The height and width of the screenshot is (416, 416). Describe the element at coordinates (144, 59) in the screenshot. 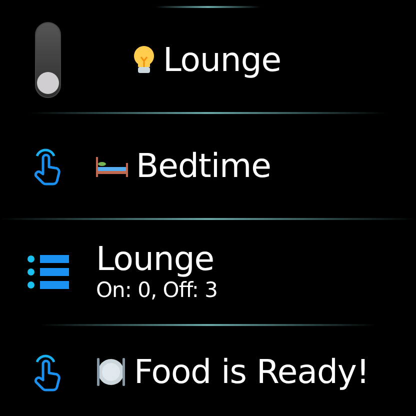

I see `light-bulb-icon` at that location.